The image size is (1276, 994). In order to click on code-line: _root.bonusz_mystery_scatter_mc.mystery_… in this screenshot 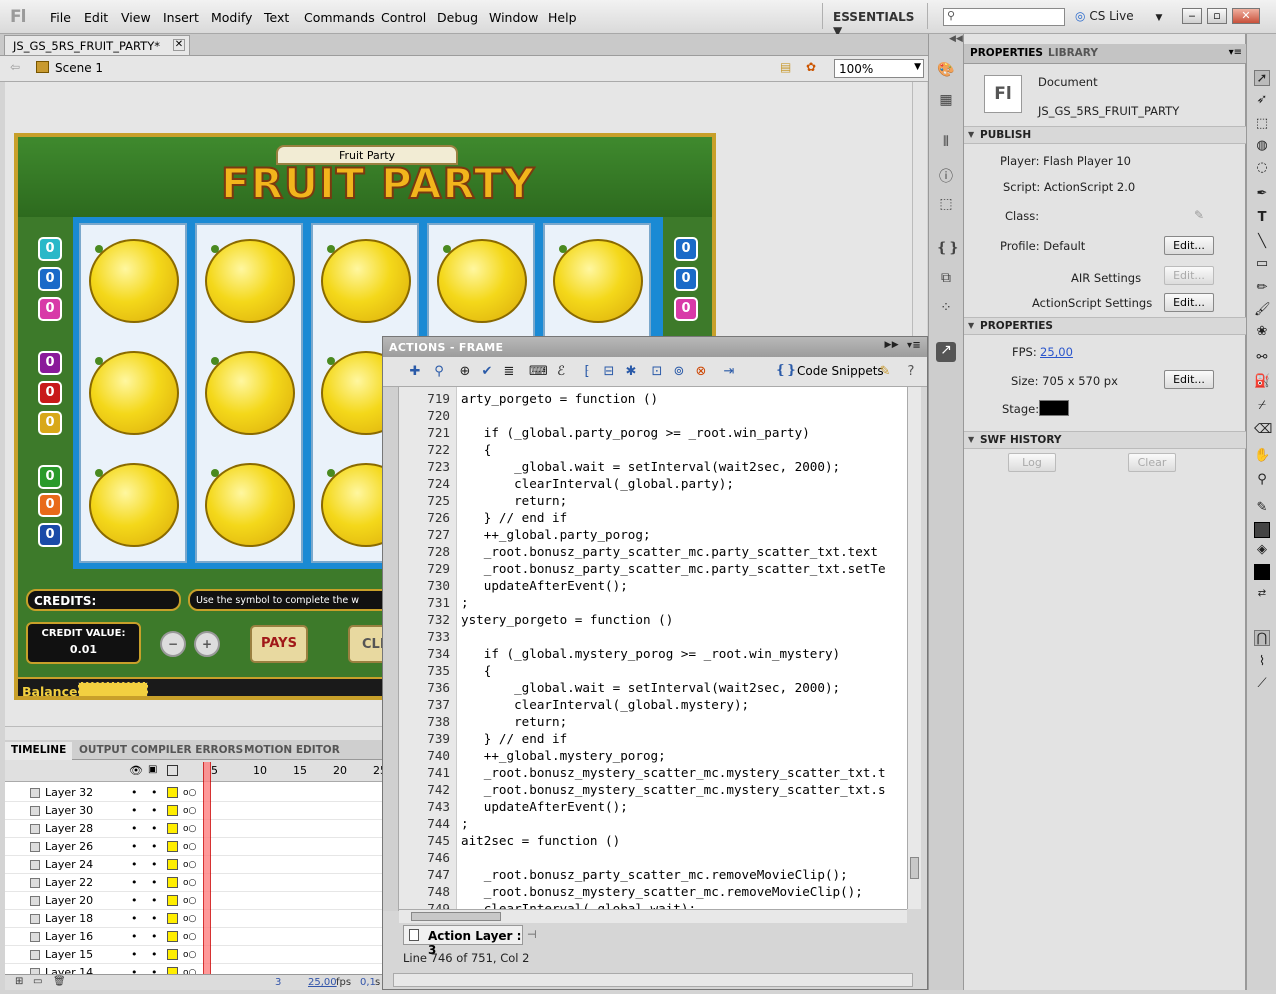, I will do `click(673, 773)`.